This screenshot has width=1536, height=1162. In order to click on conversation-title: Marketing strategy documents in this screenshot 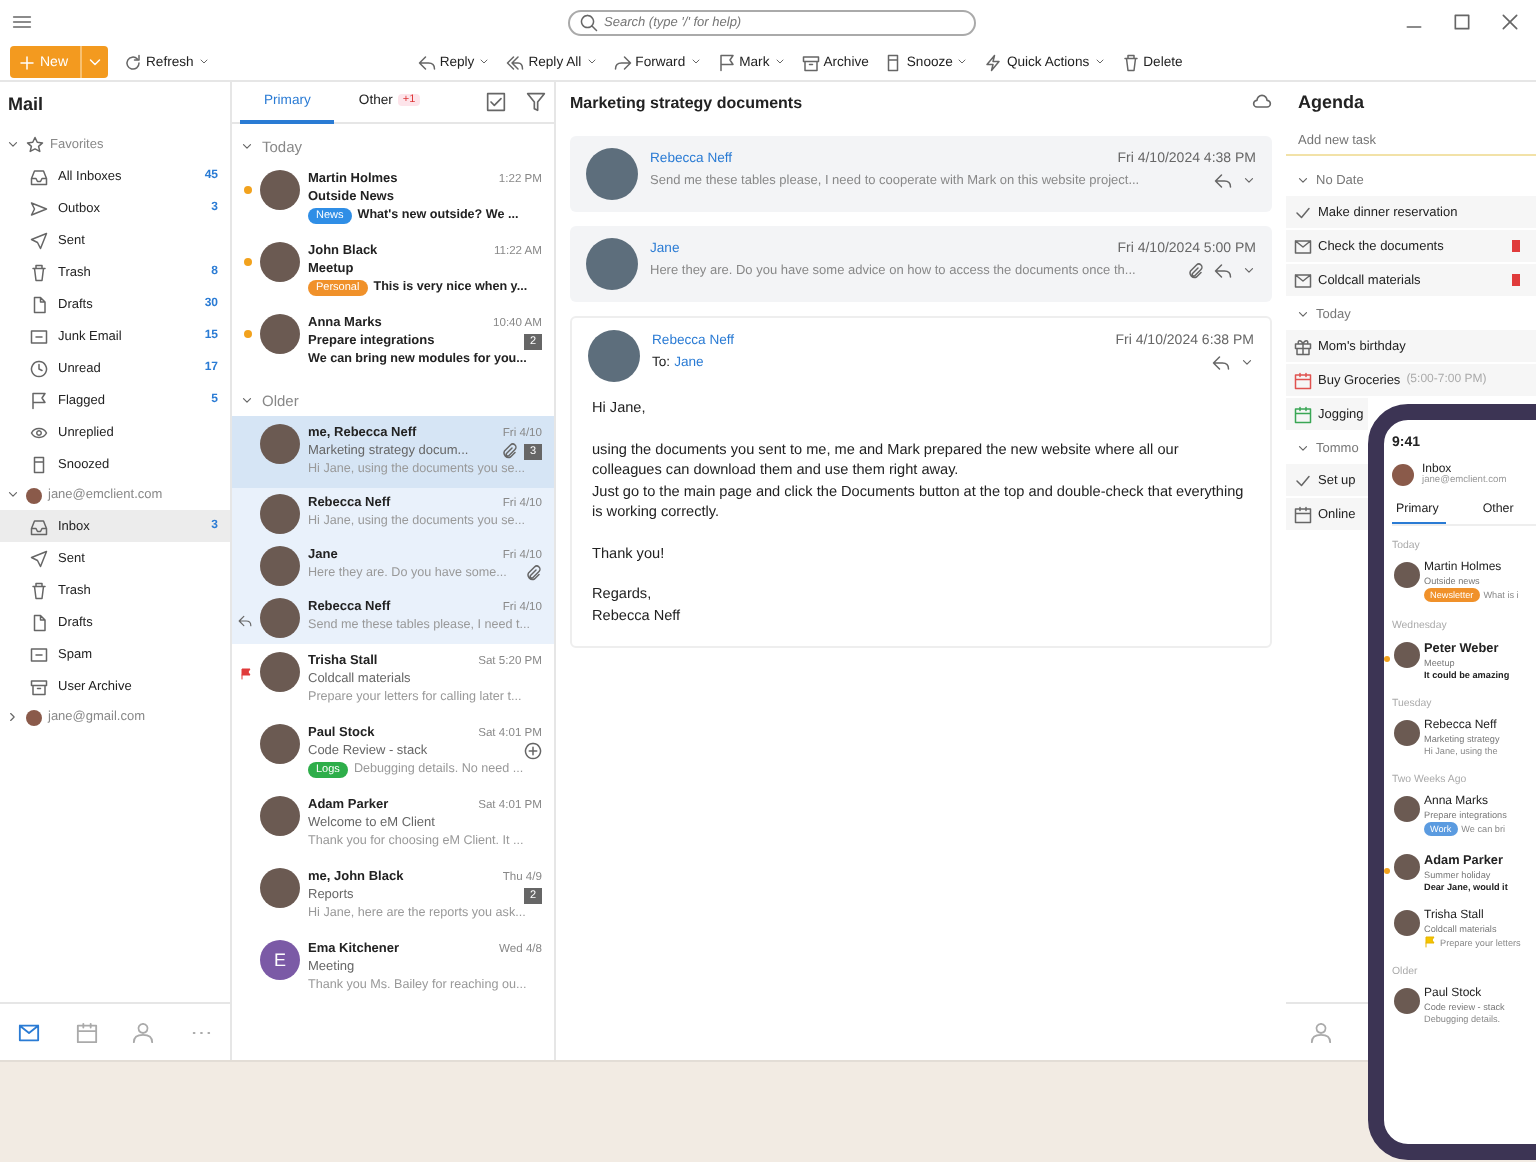, I will do `click(686, 102)`.